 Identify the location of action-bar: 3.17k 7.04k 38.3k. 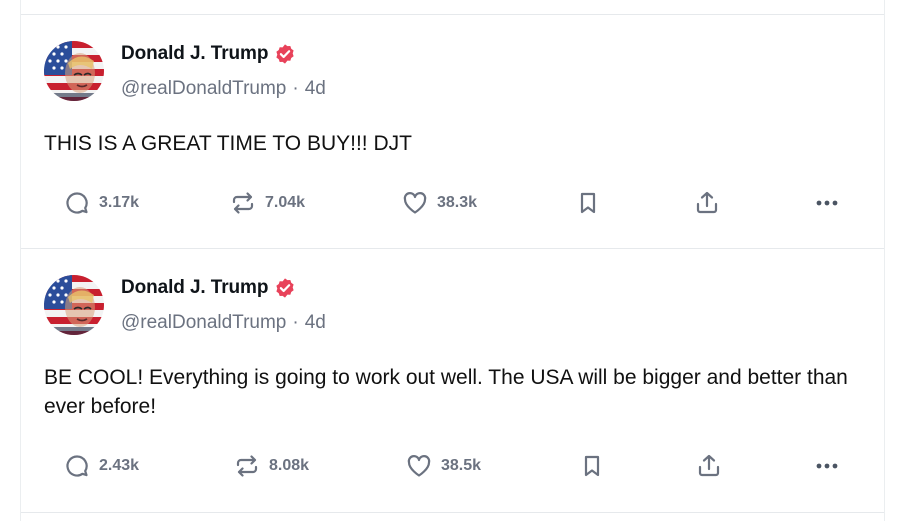
(452, 203).